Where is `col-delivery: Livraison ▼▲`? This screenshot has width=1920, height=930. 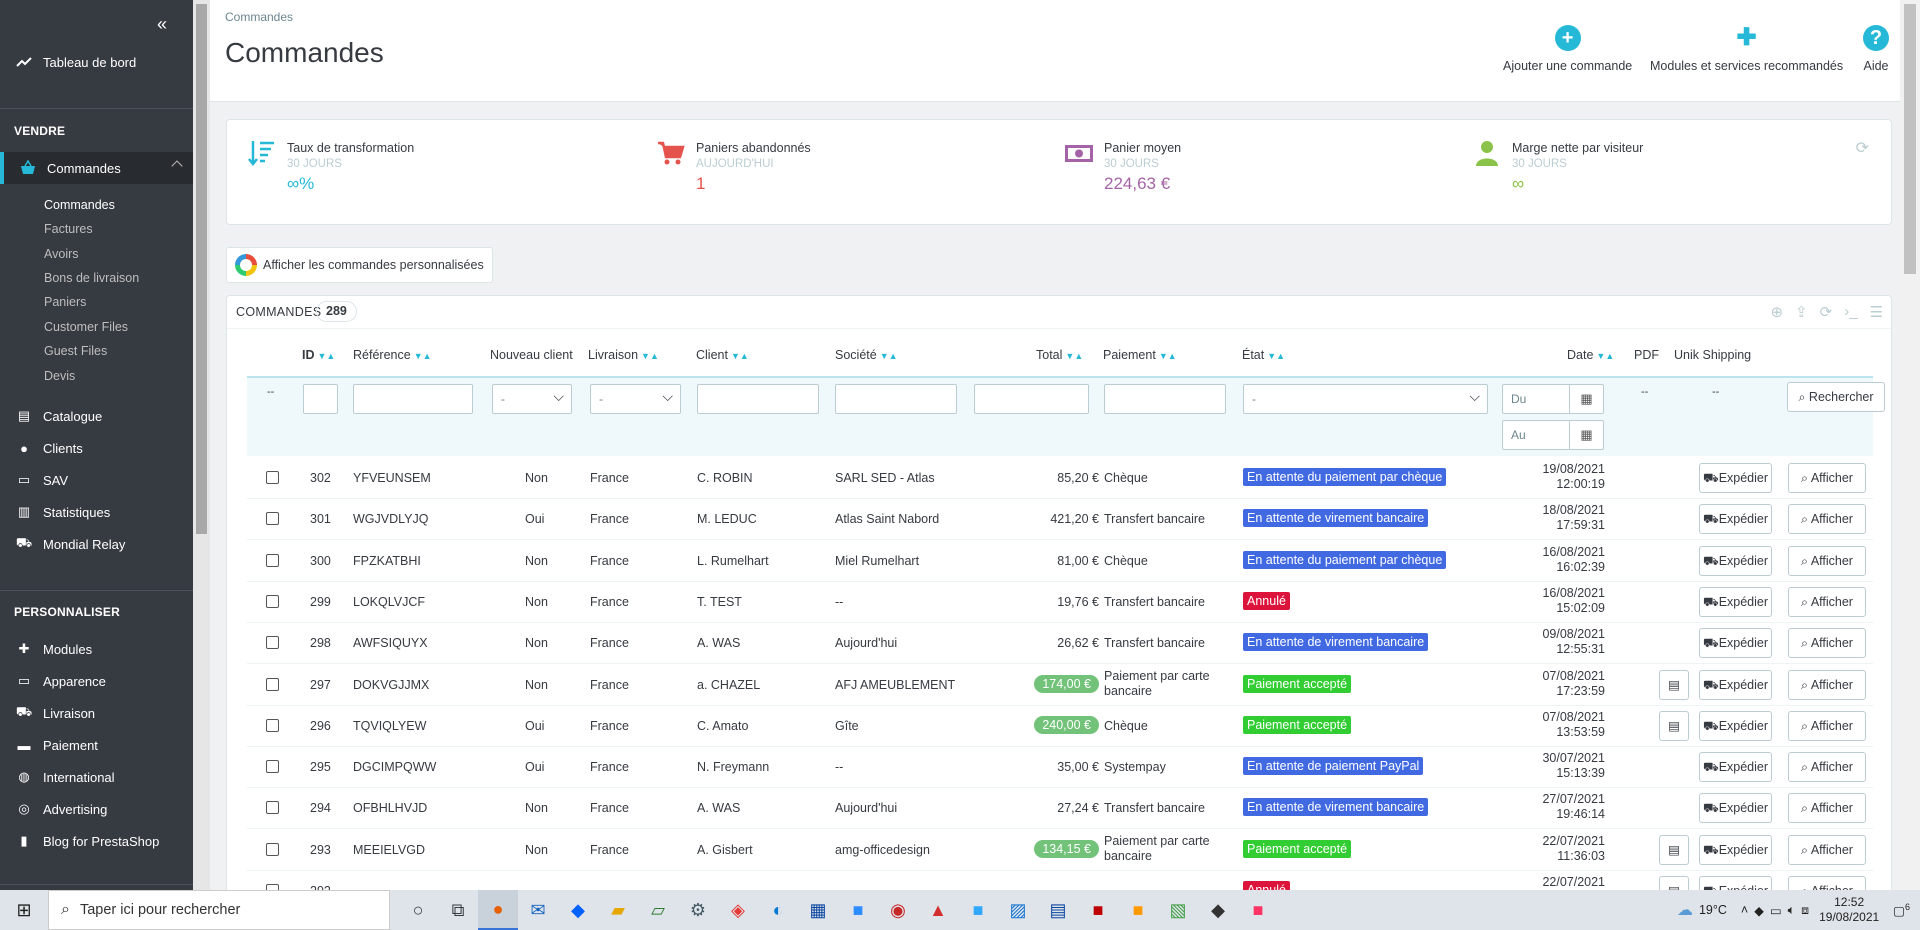 col-delivery: Livraison ▼▲ is located at coordinates (623, 355).